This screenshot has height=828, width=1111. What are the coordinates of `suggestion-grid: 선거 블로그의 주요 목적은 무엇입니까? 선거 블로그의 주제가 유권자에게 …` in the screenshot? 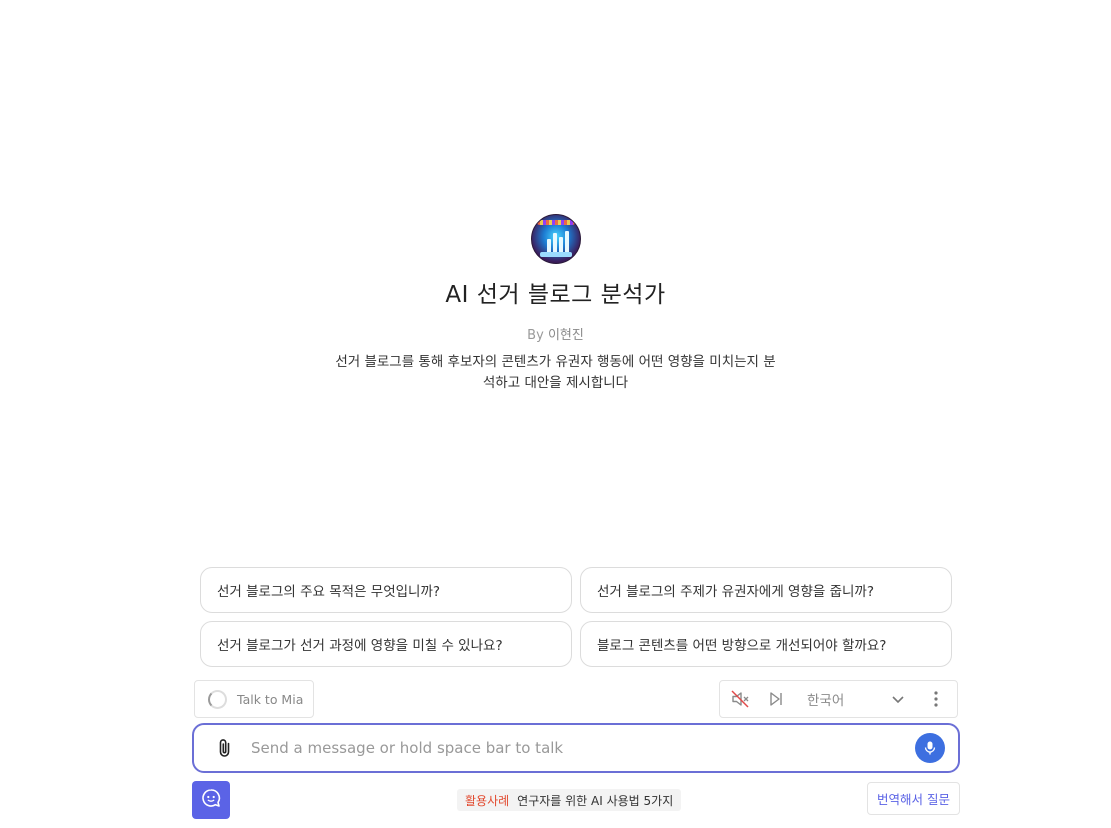 It's located at (576, 617).